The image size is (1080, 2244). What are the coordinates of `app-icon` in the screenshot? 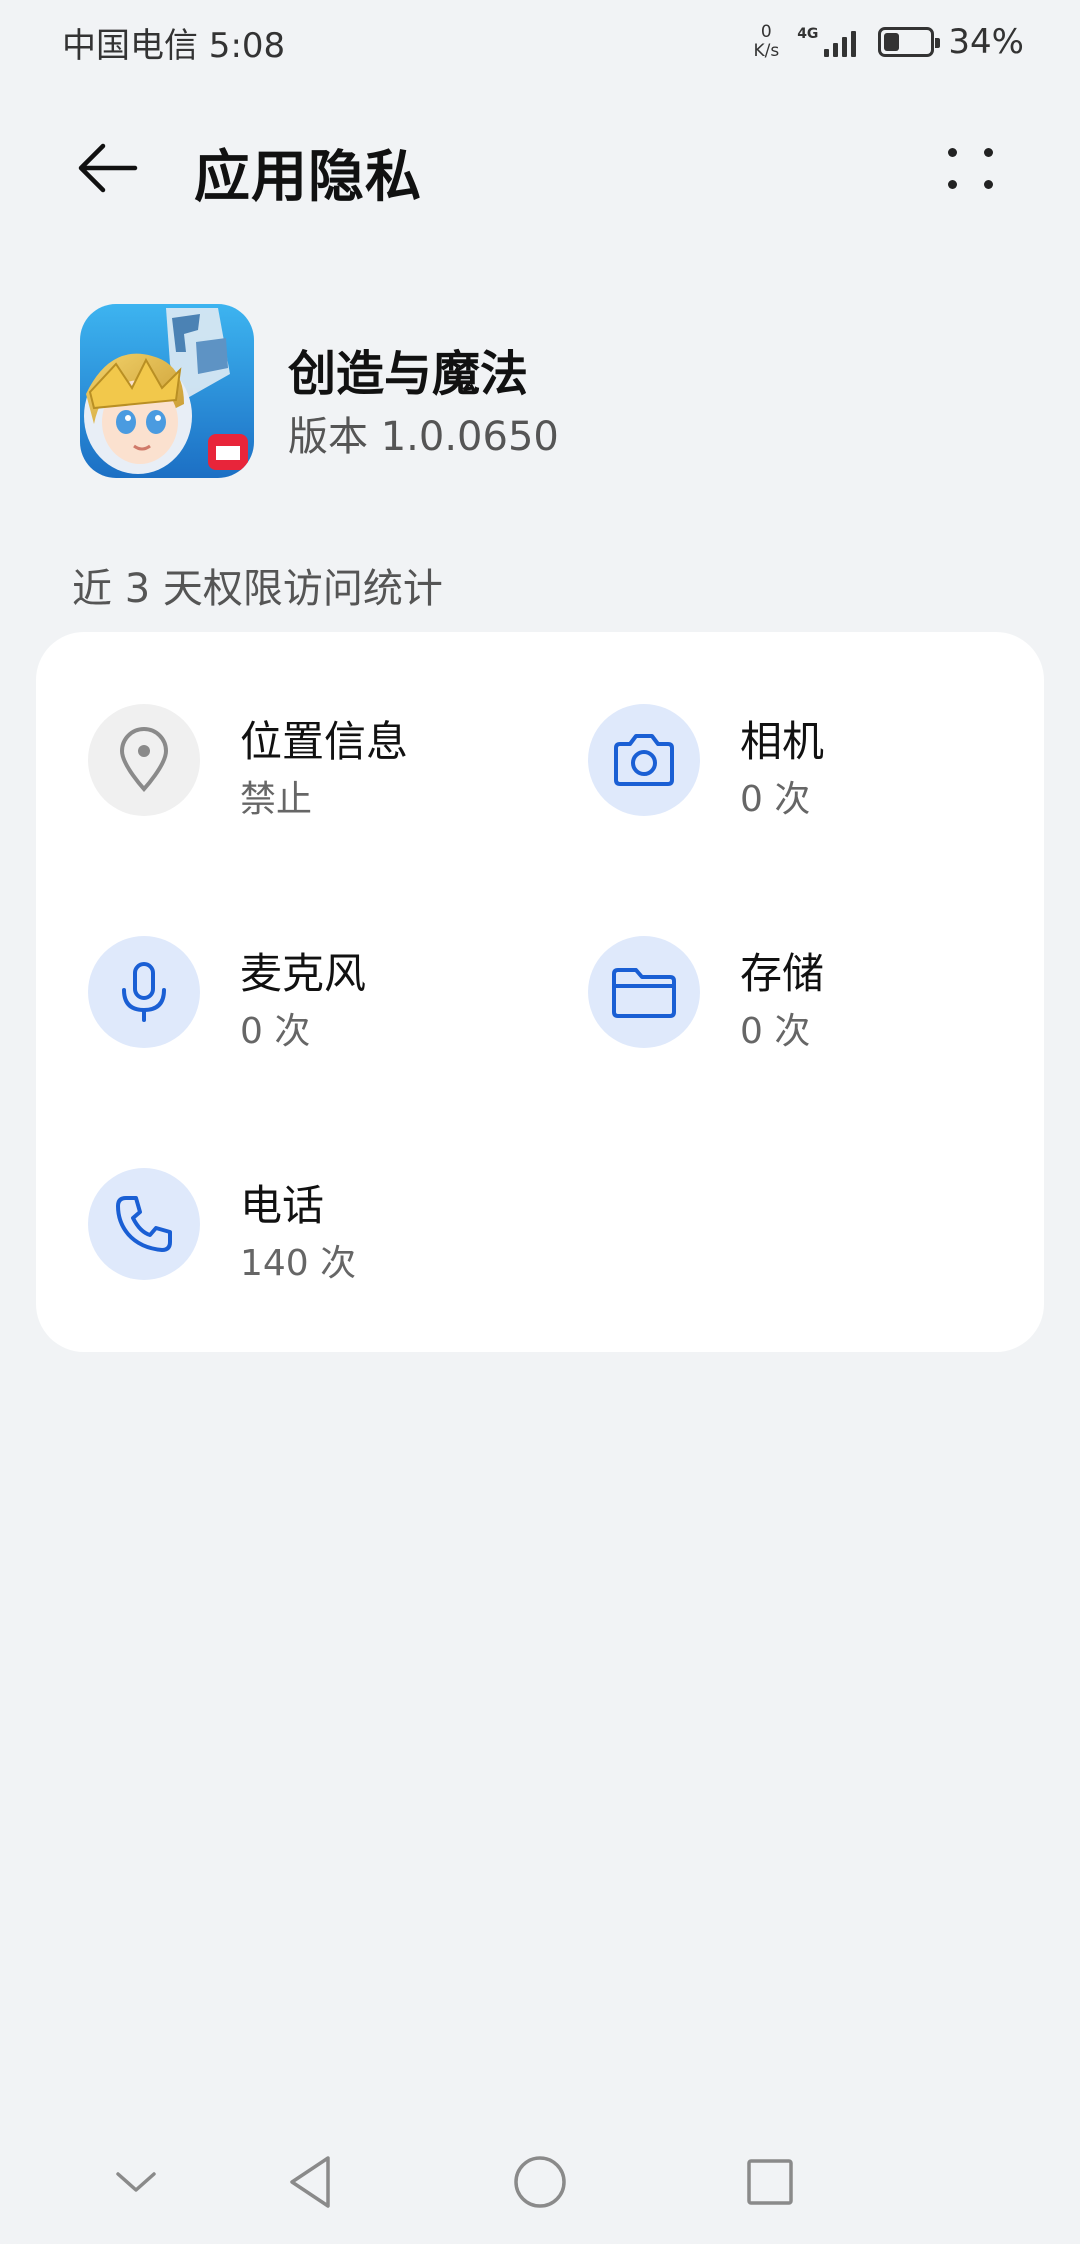 It's located at (167, 391).